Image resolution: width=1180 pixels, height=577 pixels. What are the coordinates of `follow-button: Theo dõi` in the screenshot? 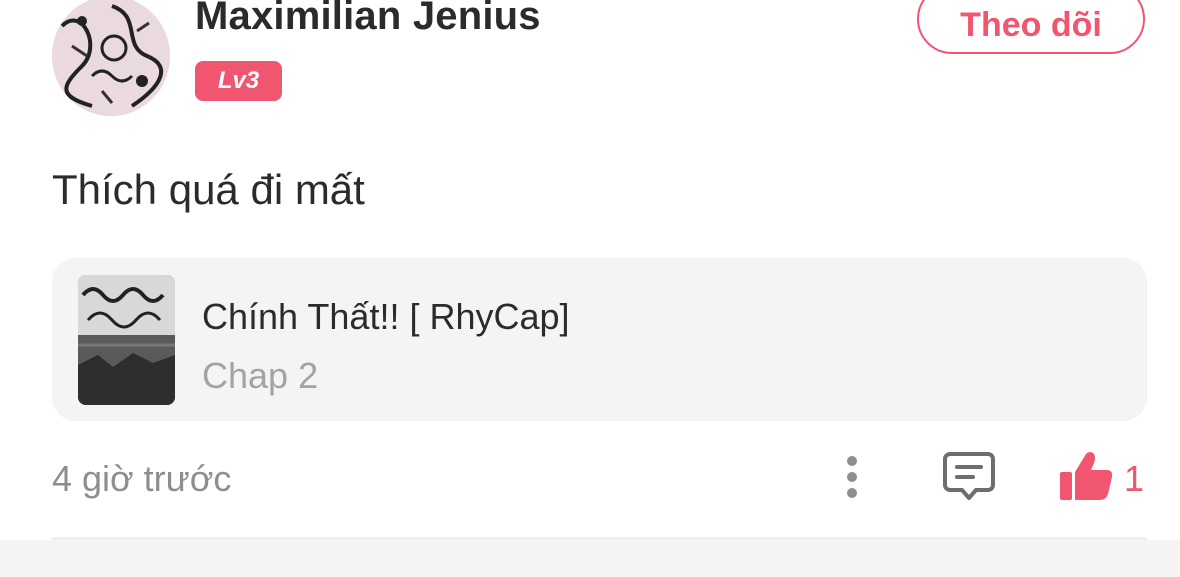 It's located at (1031, 27).